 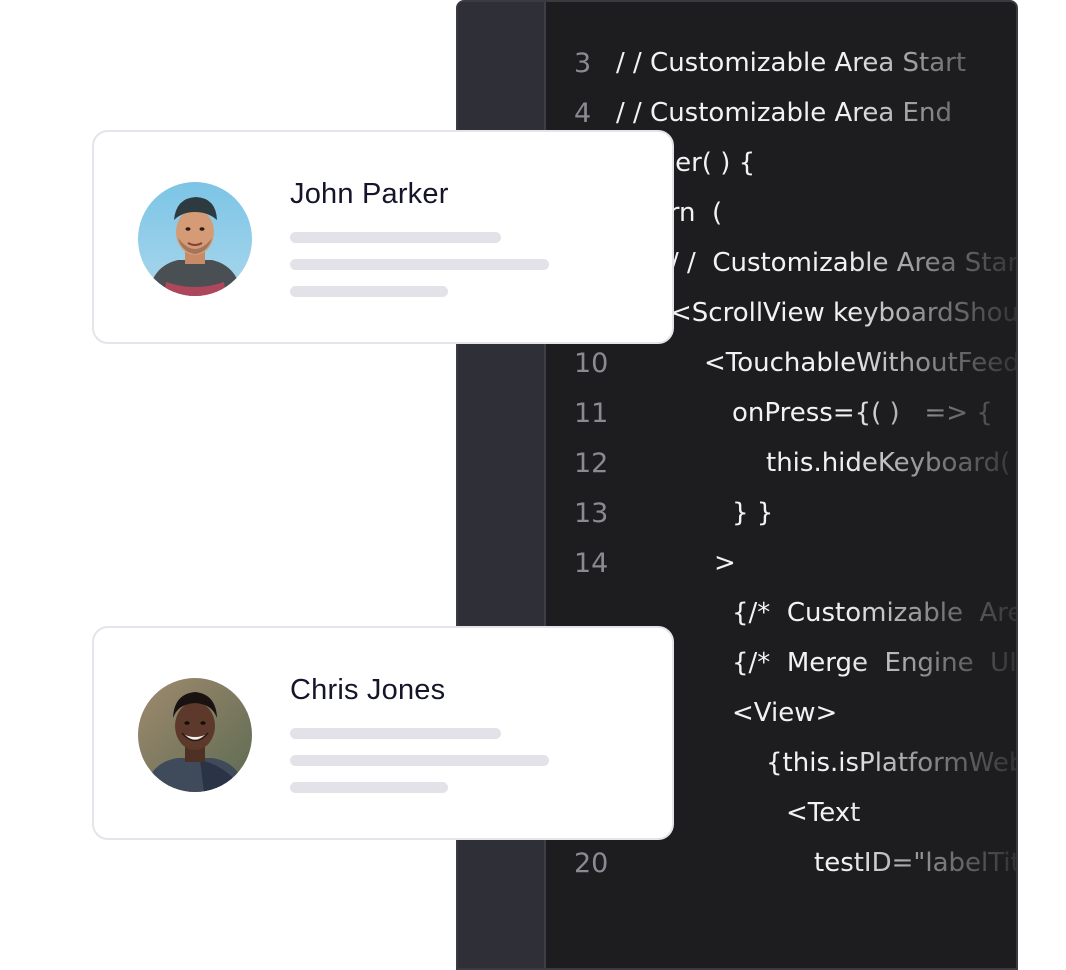 I want to click on code-line: 11 onPress={( ) => {, so click(x=737, y=413).